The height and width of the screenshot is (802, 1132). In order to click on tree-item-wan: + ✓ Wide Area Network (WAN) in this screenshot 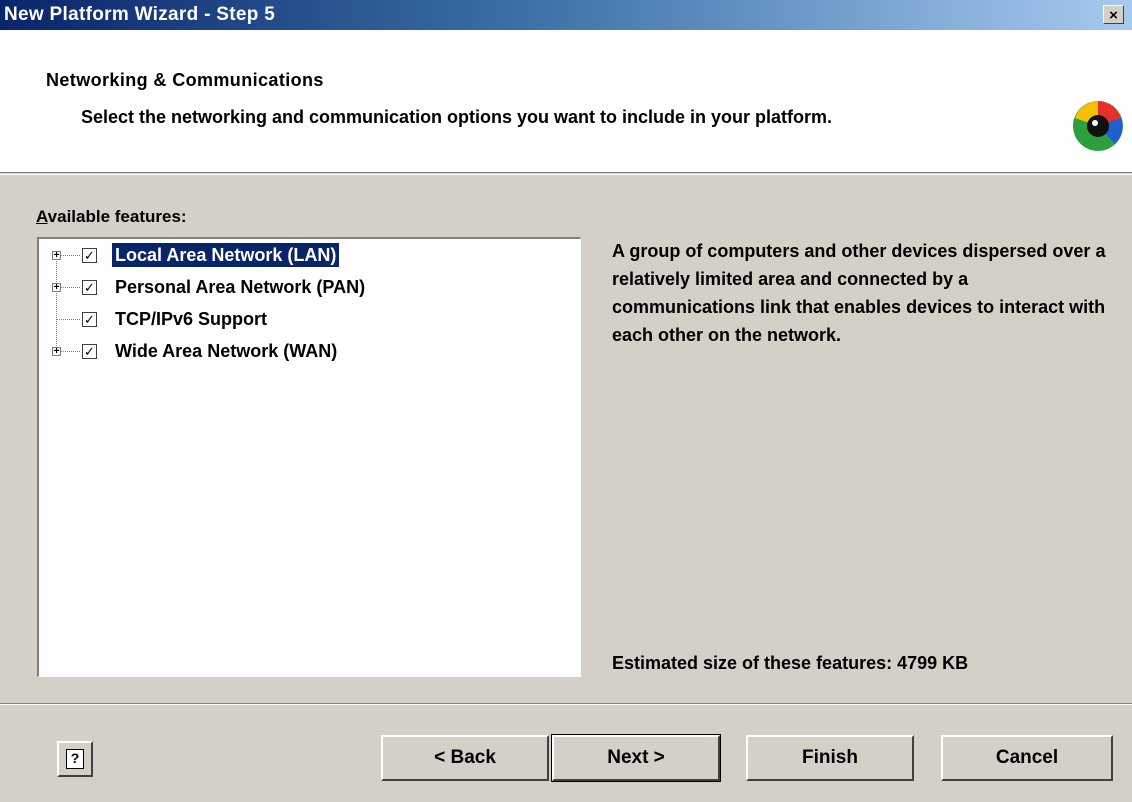, I will do `click(309, 353)`.